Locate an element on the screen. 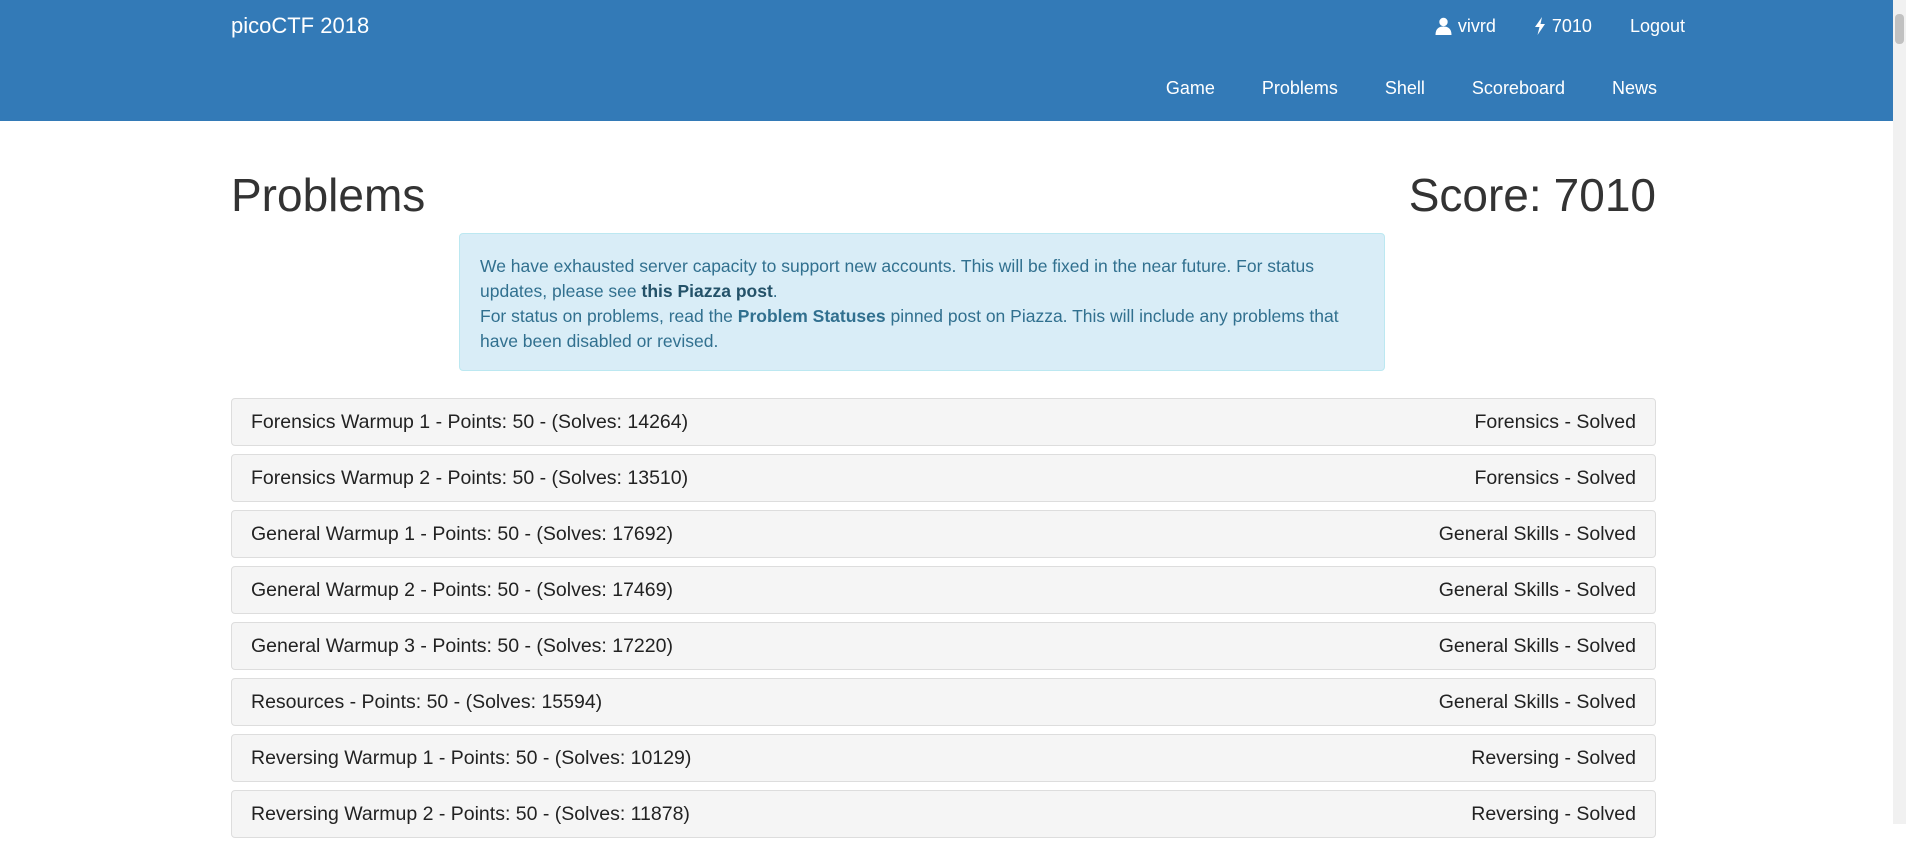 Image resolution: width=1906 pixels, height=846 pixels. username: vivrd is located at coordinates (1476, 26).